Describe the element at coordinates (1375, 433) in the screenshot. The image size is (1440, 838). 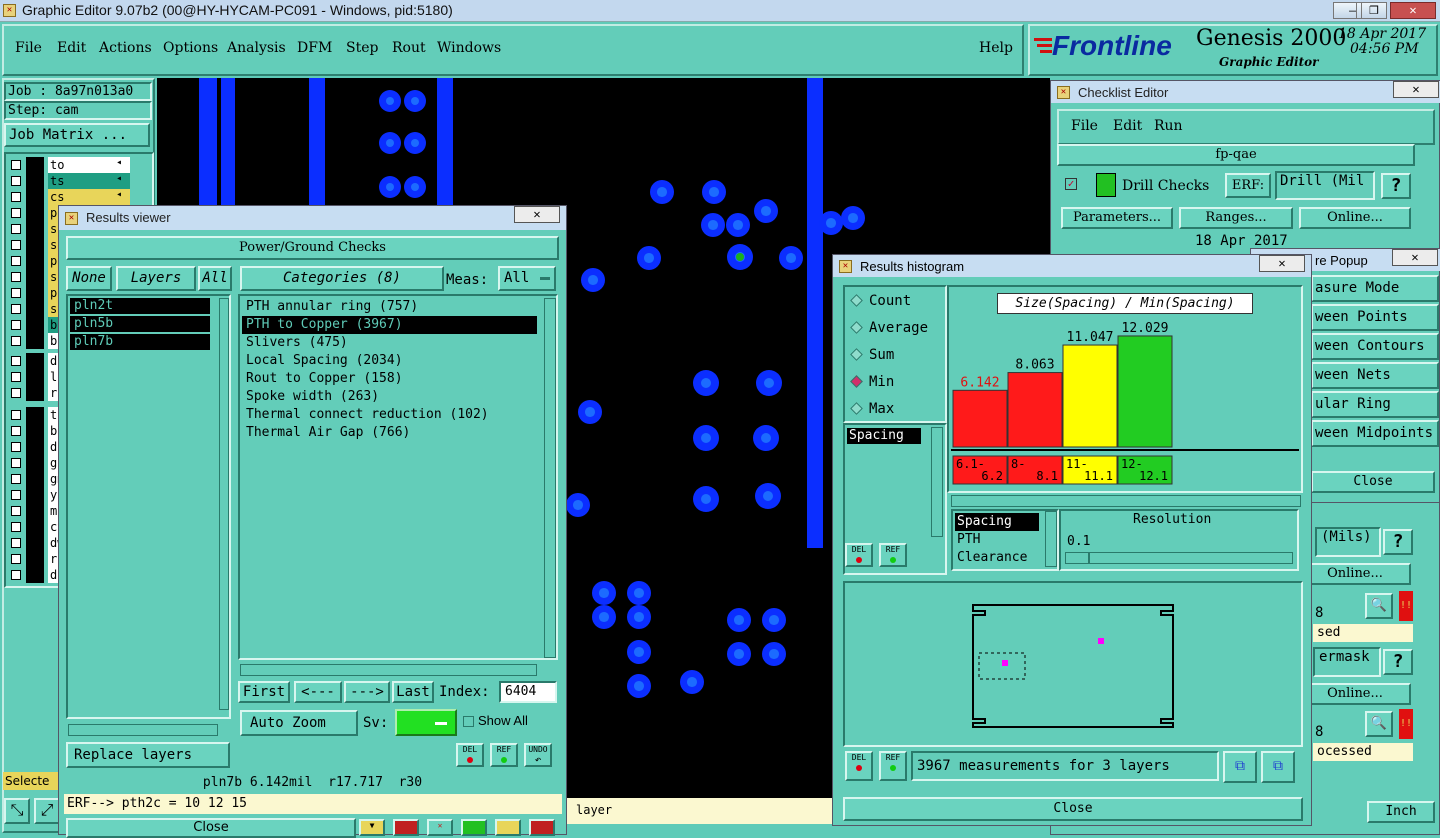
I see `measure-mode-item: ween Midpoints` at that location.